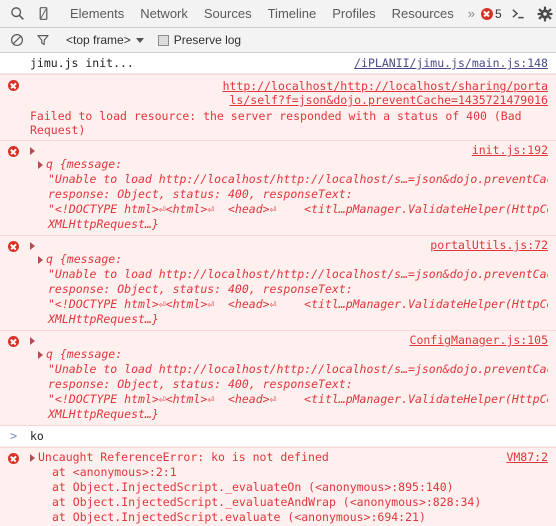  Describe the element at coordinates (37, 436) in the screenshot. I see `console-input-text: ko` at that location.